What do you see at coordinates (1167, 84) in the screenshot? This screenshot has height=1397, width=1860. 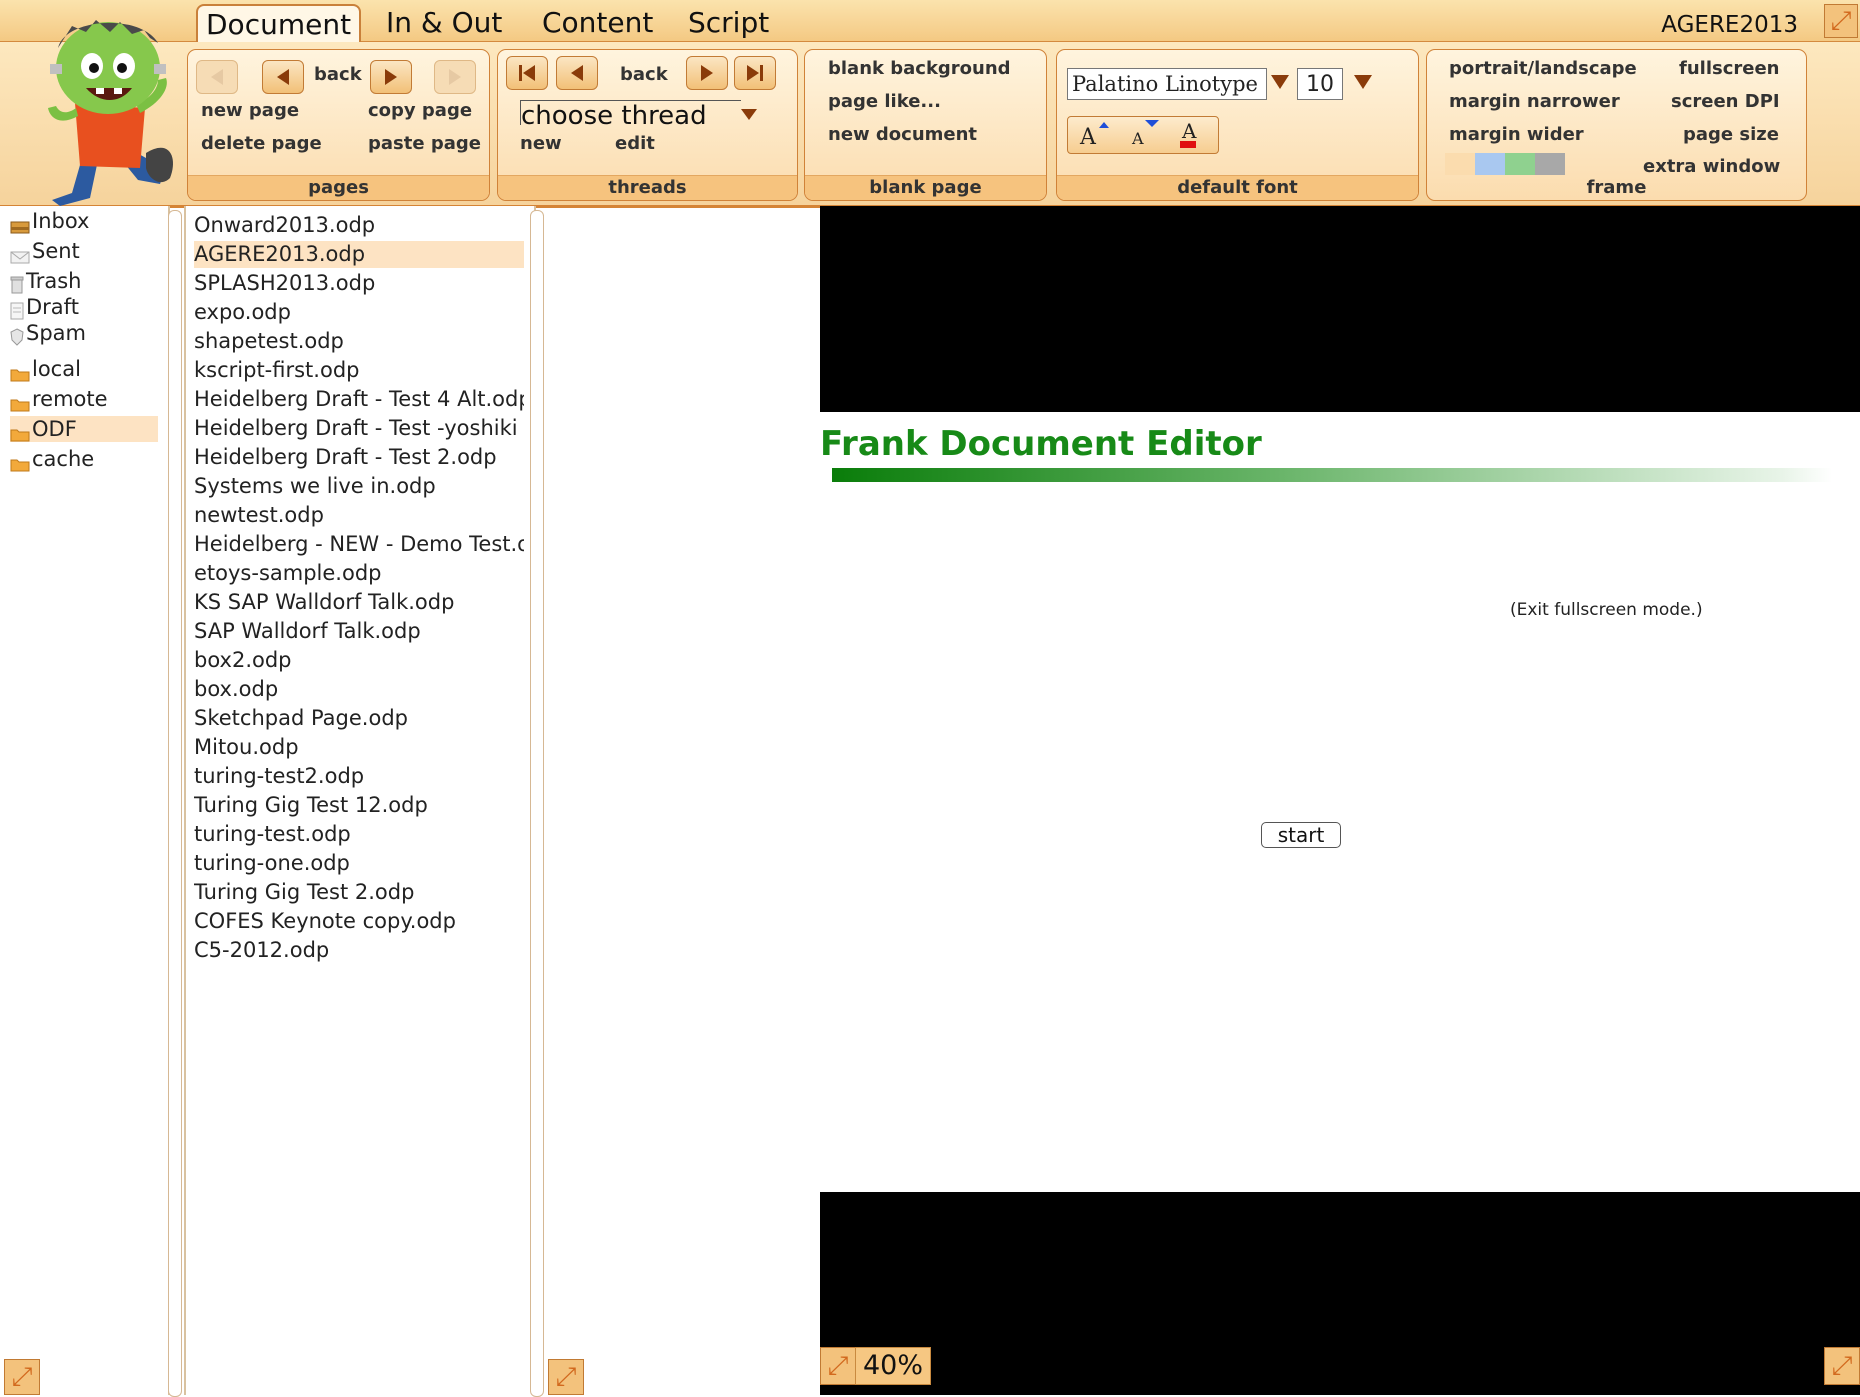 I see `font-name-field: Palatino Linotype` at bounding box center [1167, 84].